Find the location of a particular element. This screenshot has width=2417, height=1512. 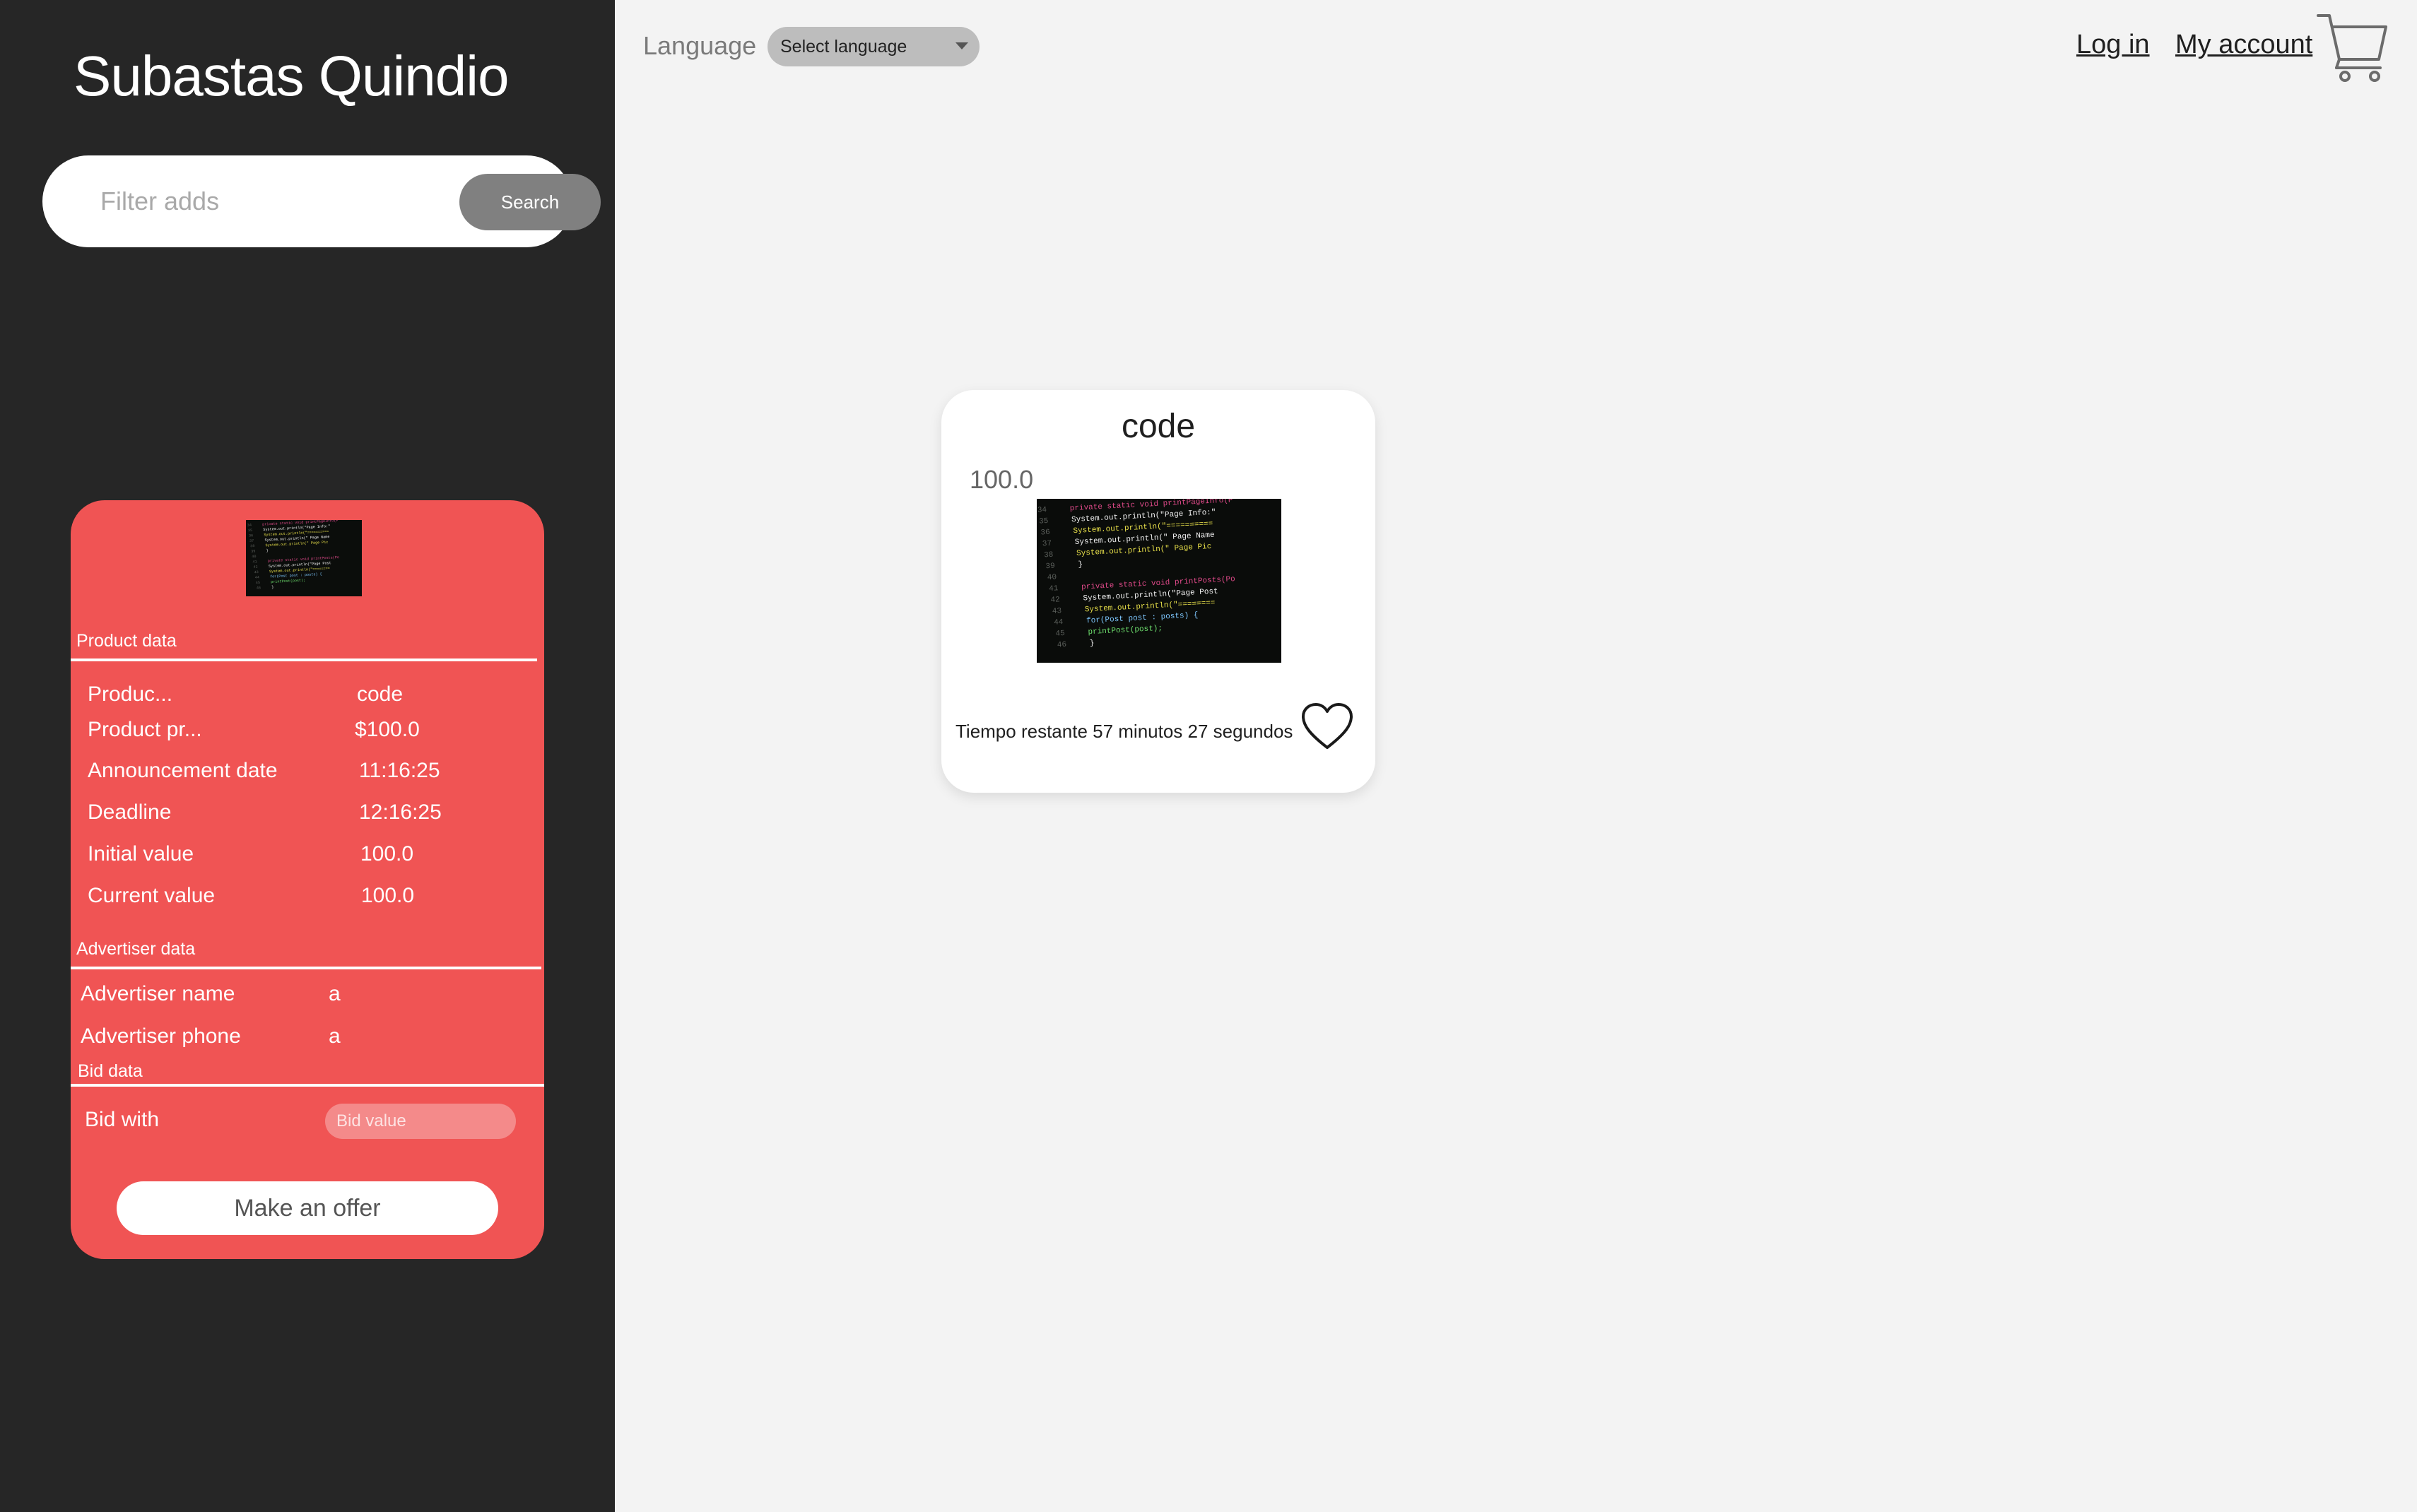

product-name-value: code is located at coordinates (380, 694).